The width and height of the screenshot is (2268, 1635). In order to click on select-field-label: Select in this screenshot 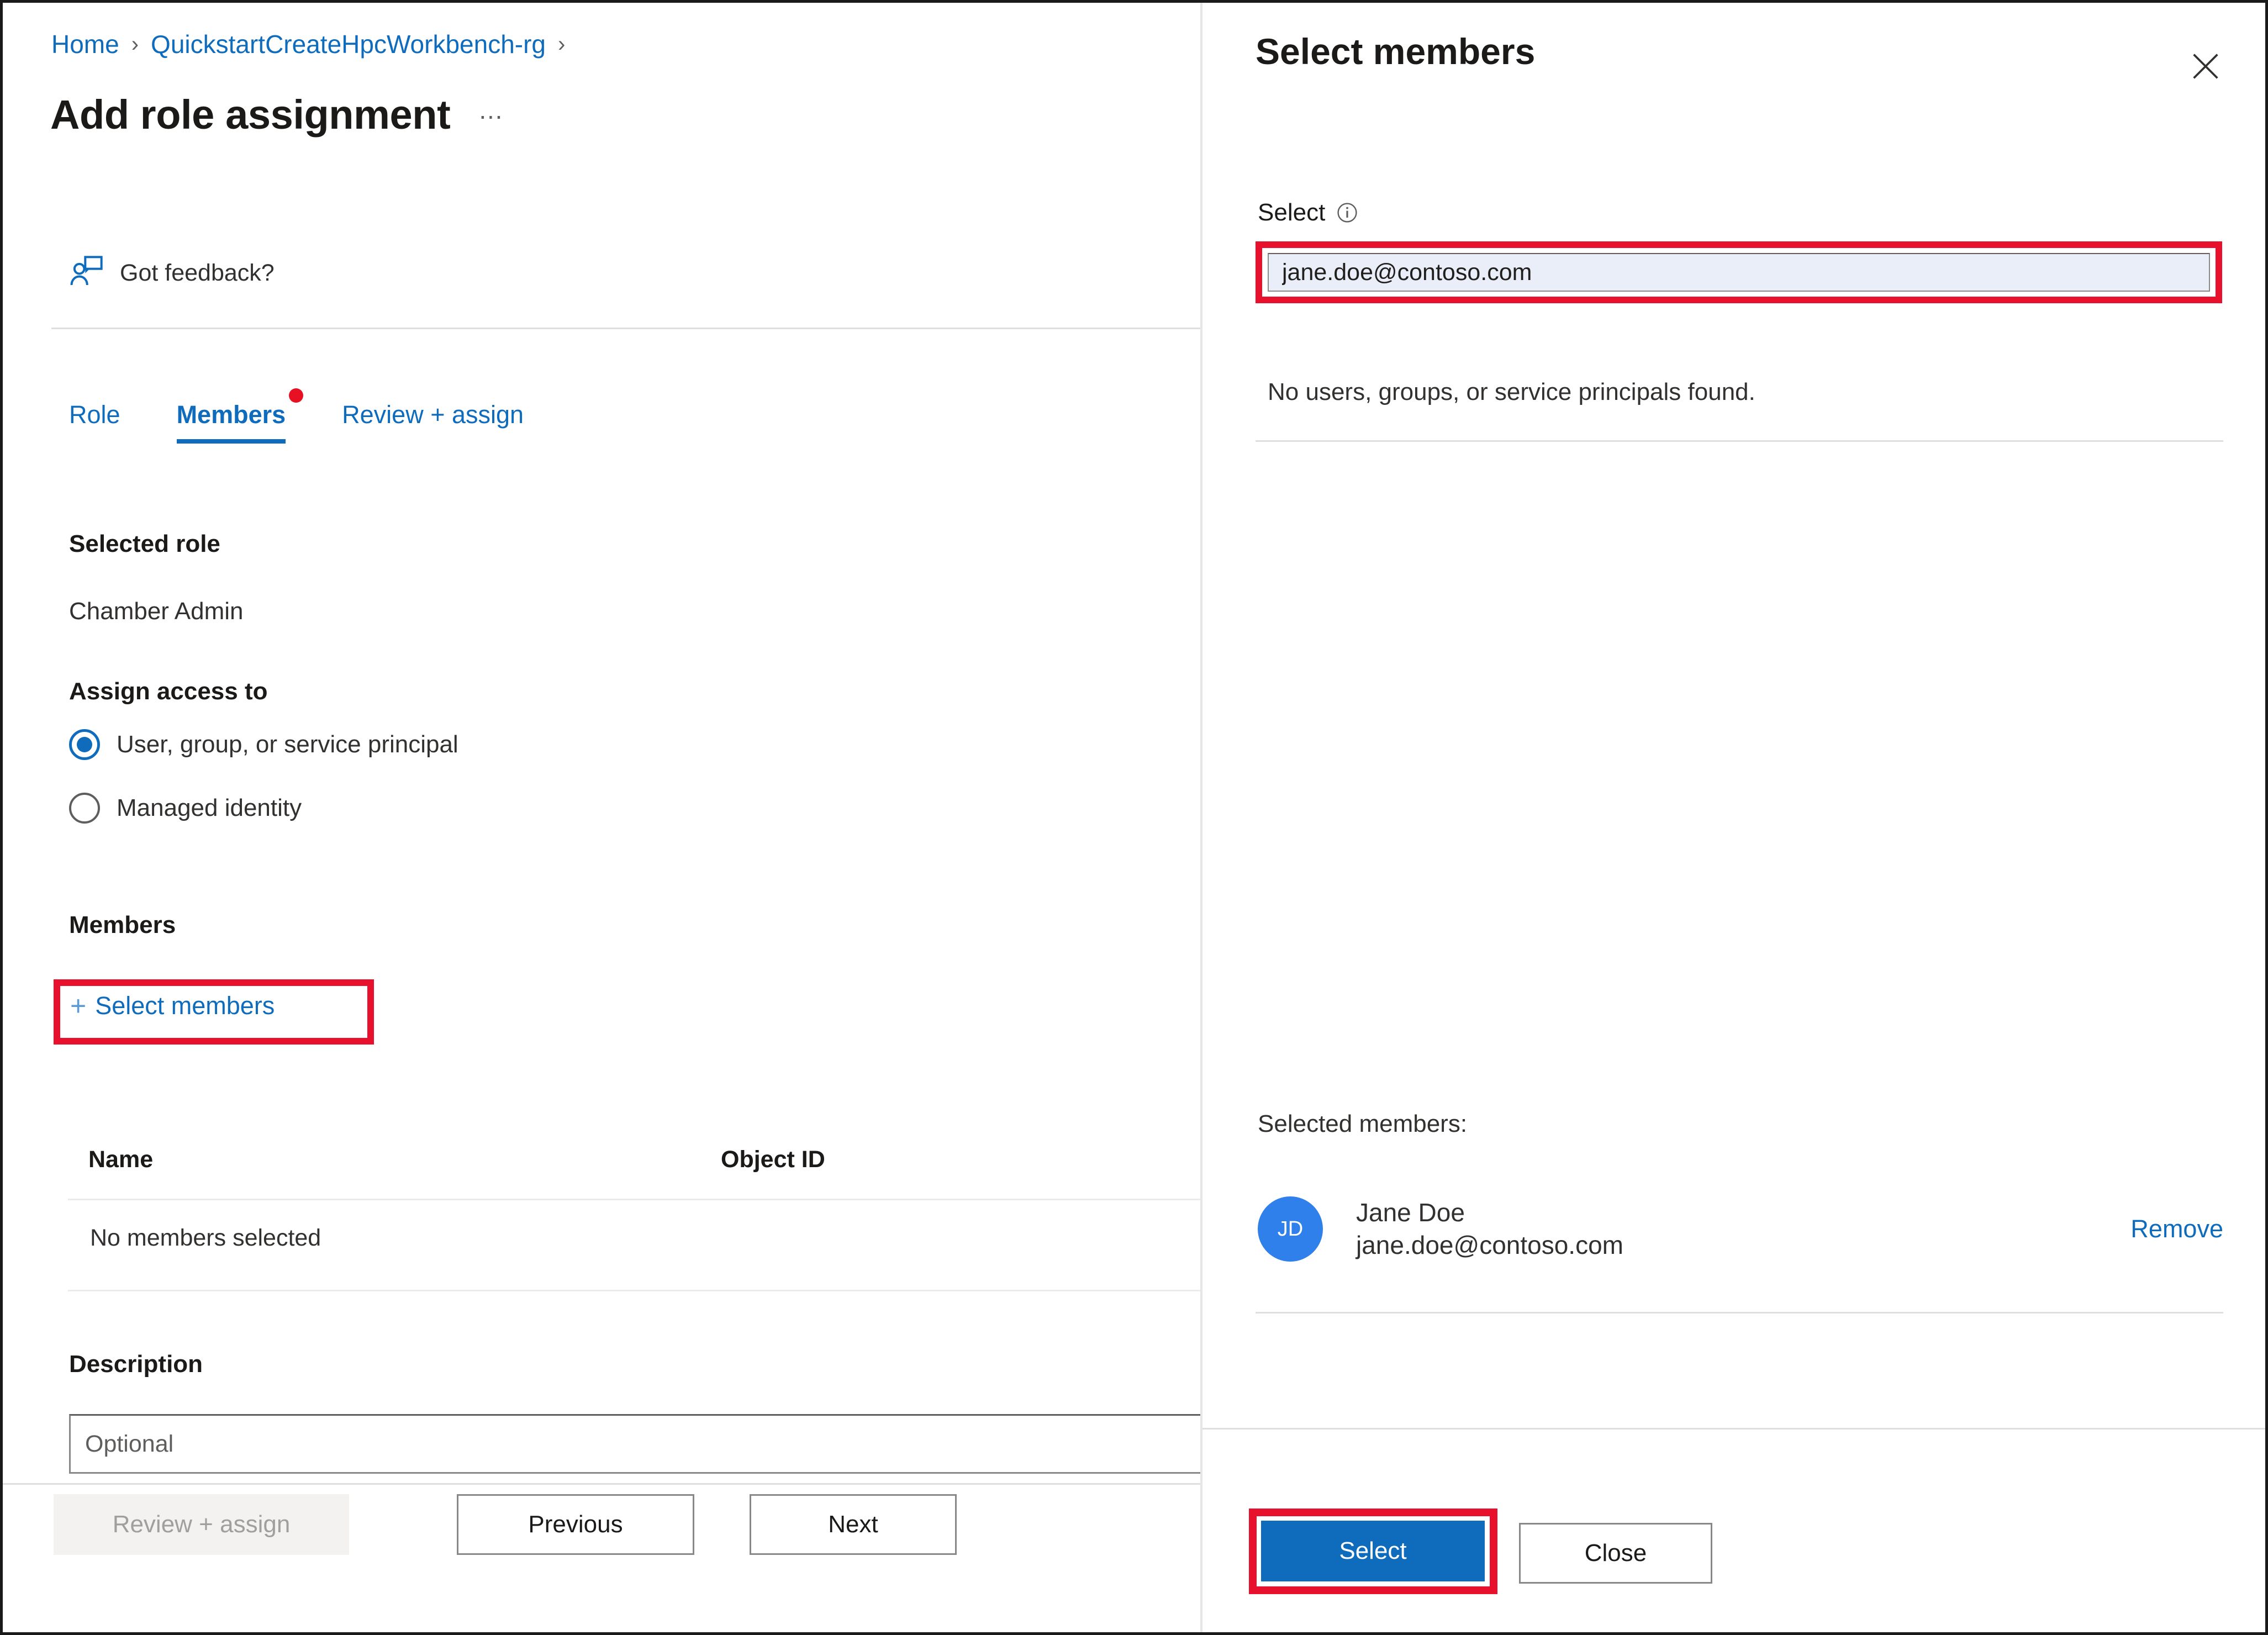, I will do `click(1292, 212)`.